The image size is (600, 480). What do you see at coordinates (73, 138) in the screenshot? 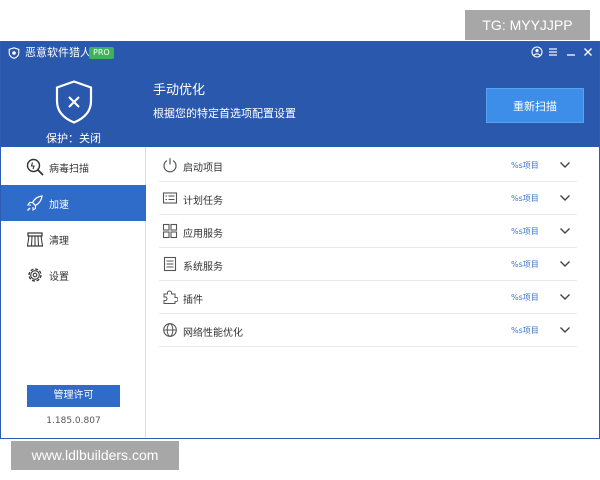
I see `protection-status: 保护：关闭` at bounding box center [73, 138].